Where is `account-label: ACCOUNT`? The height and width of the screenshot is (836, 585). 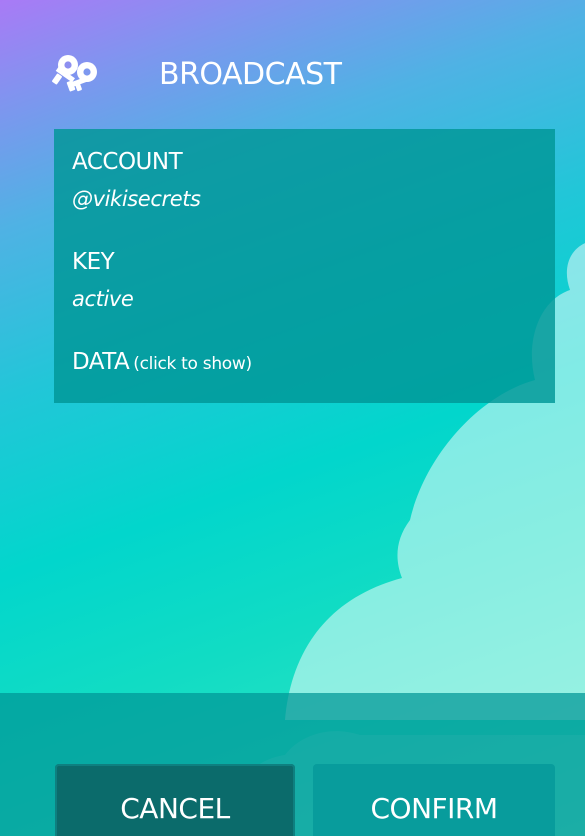 account-label: ACCOUNT is located at coordinates (127, 162).